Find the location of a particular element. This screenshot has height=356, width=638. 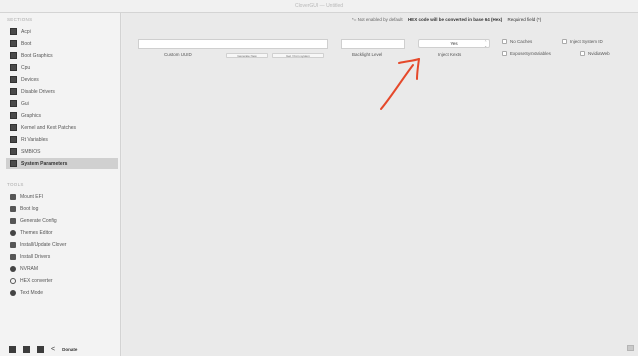

boot-graphics-icon is located at coordinates (13, 55).